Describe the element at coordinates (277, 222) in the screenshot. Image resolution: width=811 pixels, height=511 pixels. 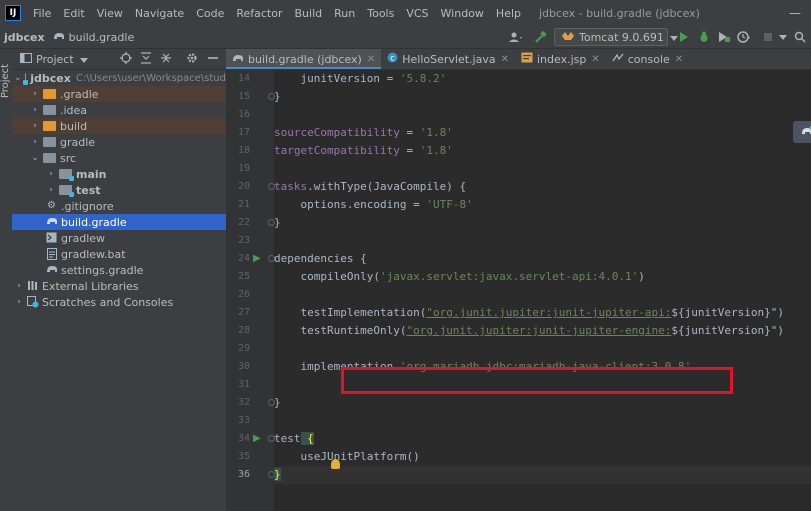
I see `code-line-22: }` at that location.